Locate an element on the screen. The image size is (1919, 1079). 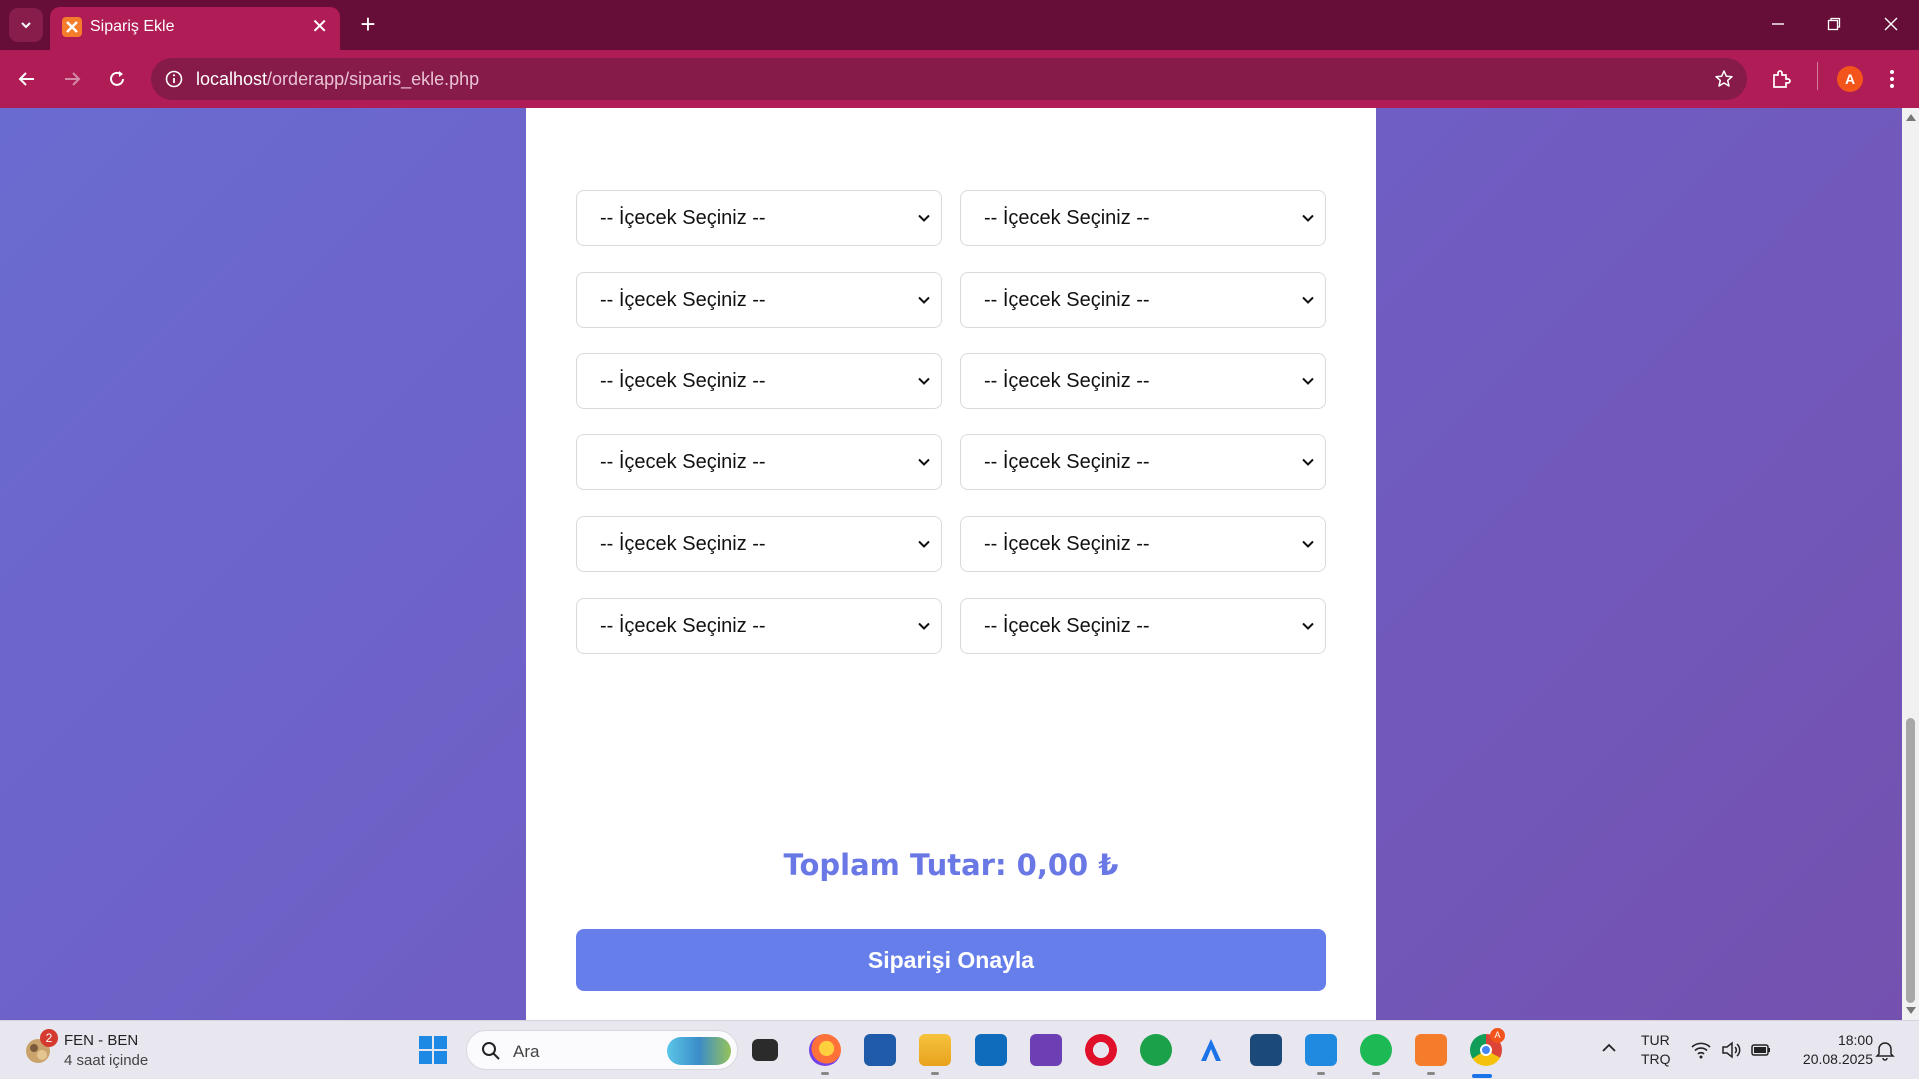
task-view-icon is located at coordinates (765, 1050).